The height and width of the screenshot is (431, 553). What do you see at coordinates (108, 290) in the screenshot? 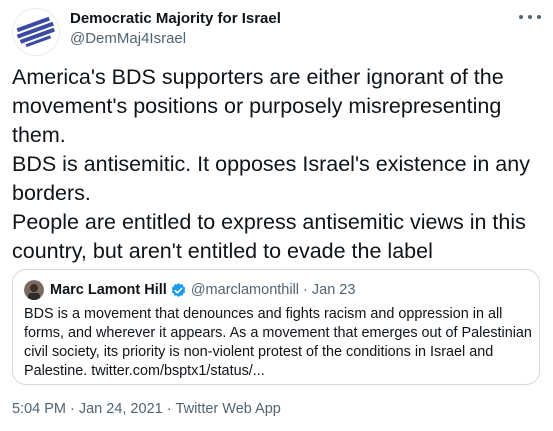
I see `quoted-author-name: Marc Lamont Hill` at bounding box center [108, 290].